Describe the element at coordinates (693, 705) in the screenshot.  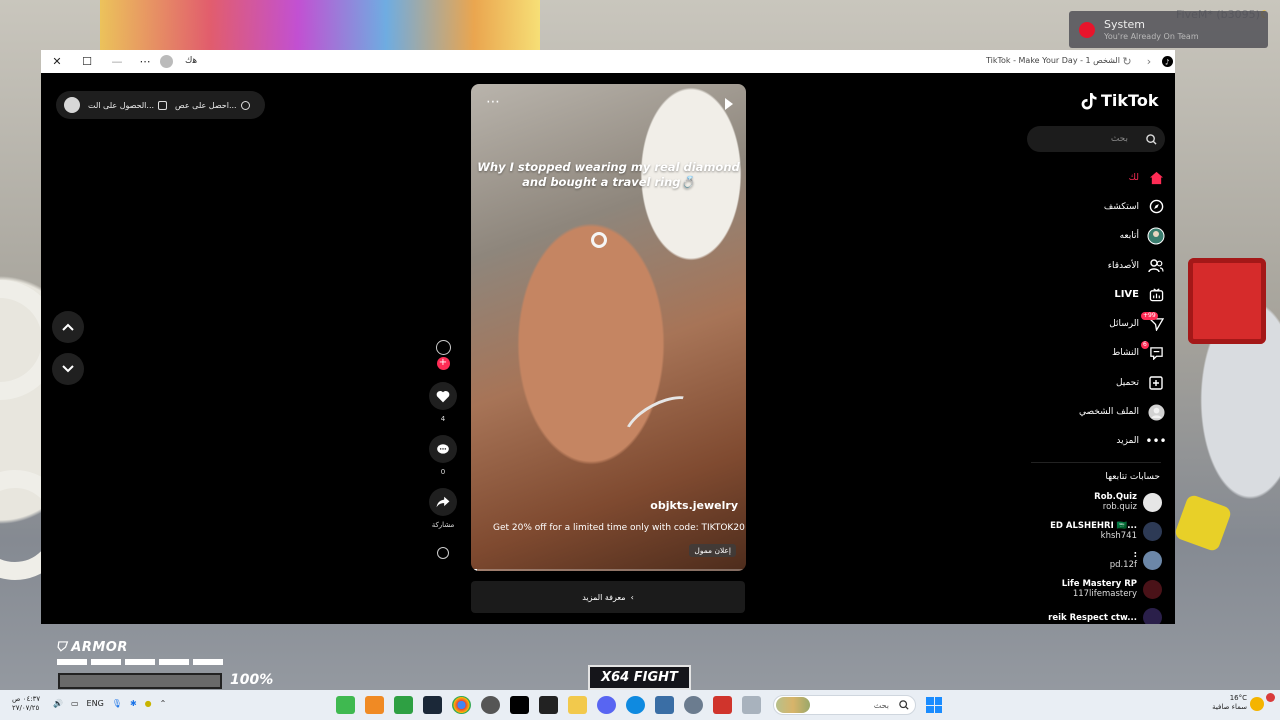
I see `gear-icon` at that location.